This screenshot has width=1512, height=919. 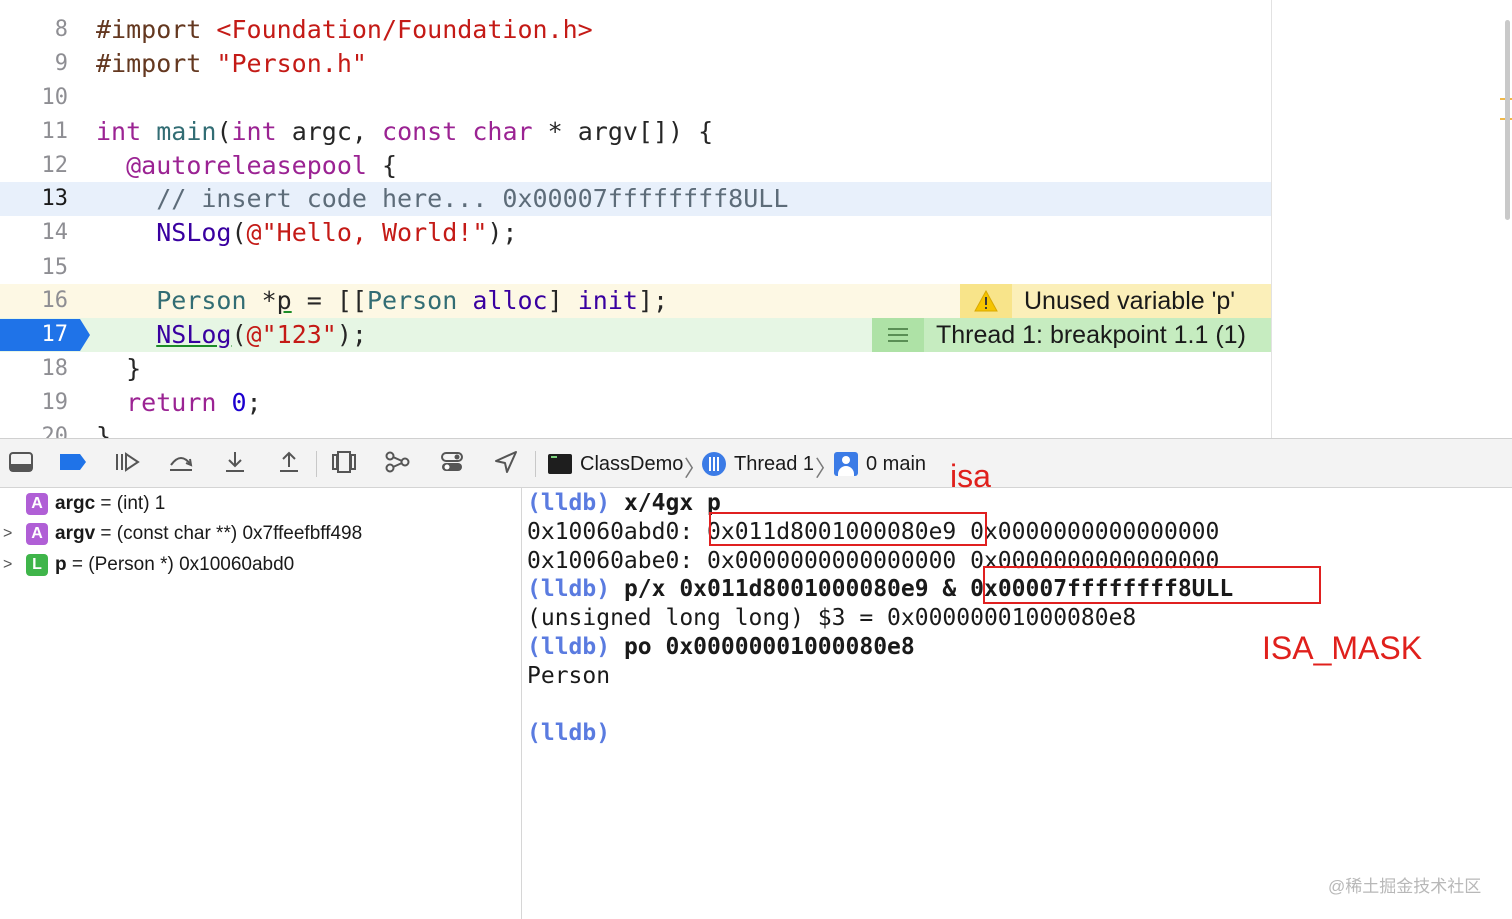 I want to click on panel-icon, so click(x=21, y=464).